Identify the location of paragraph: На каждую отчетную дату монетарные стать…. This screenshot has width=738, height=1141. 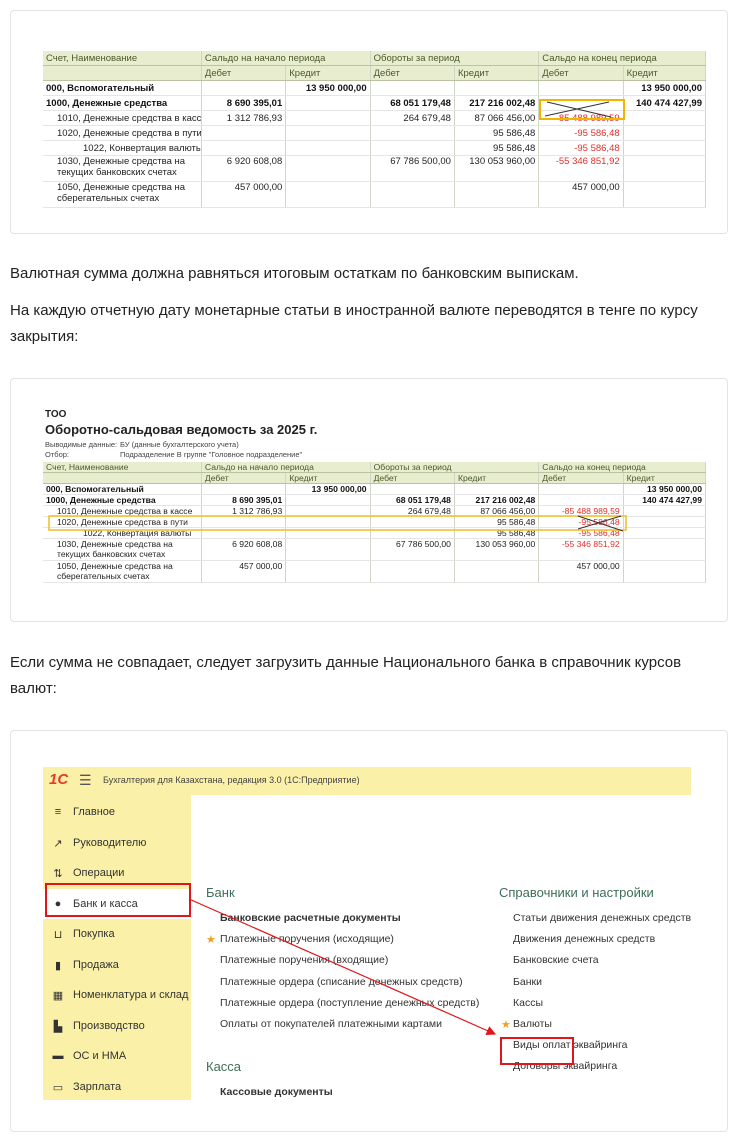
(354, 323).